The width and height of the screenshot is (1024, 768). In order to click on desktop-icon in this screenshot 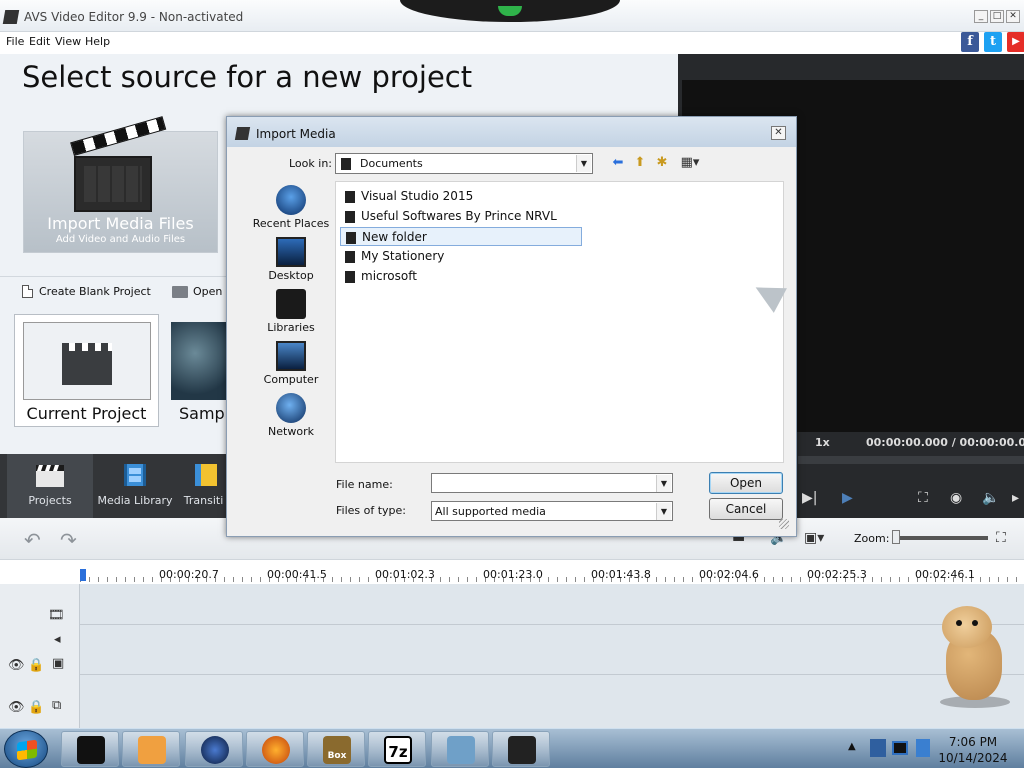, I will do `click(291, 252)`.